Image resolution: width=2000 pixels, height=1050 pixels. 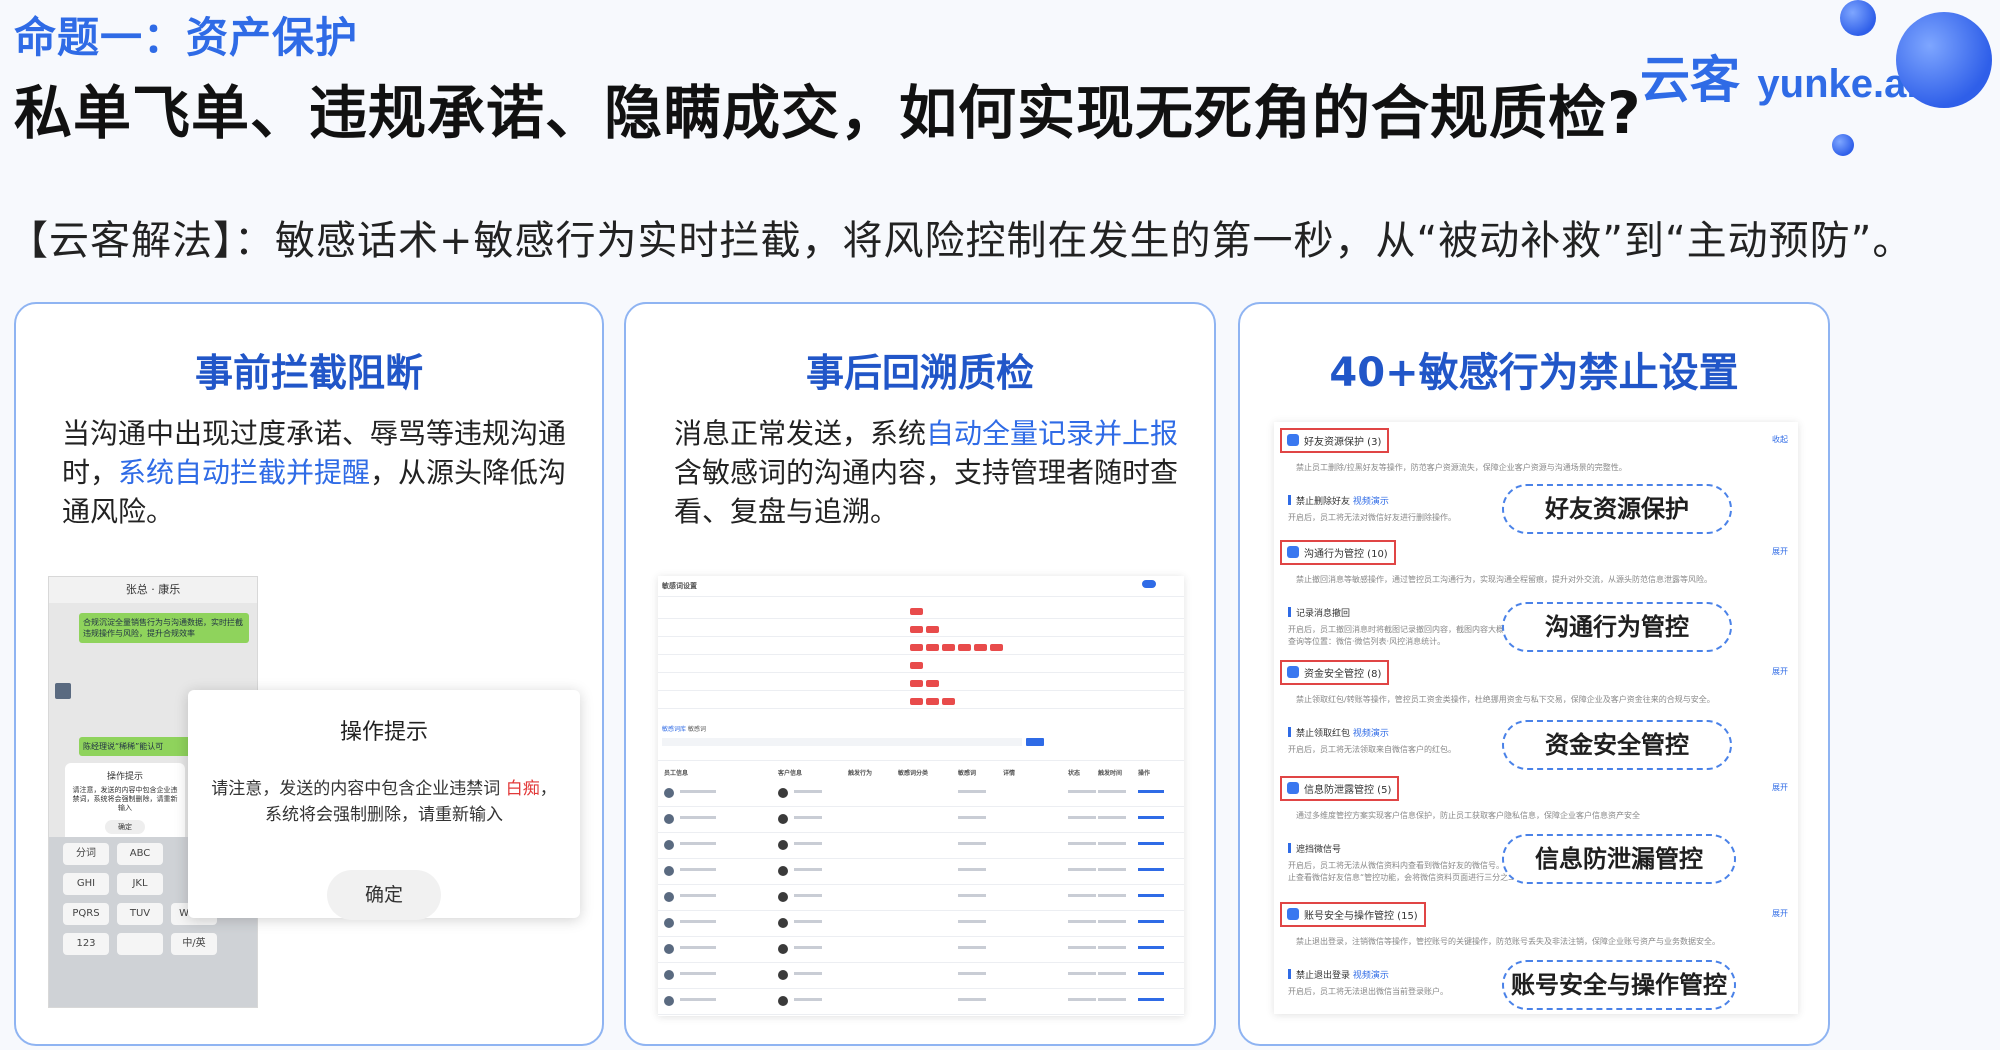 What do you see at coordinates (125, 827) in the screenshot?
I see `small-alert-ok-button: 确定` at bounding box center [125, 827].